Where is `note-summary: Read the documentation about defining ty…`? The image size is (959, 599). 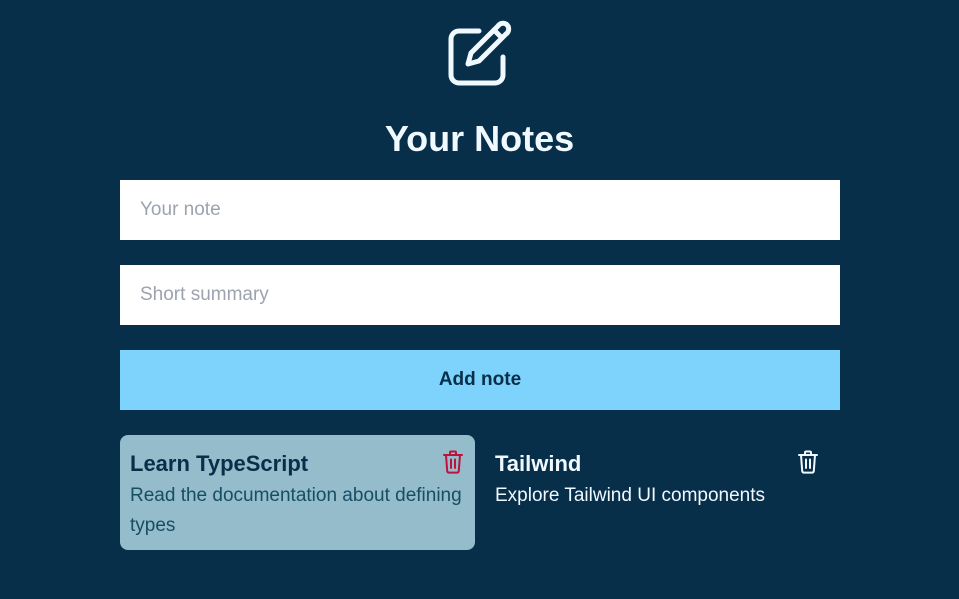
note-summary: Read the documentation about defining ty… is located at coordinates (296, 510).